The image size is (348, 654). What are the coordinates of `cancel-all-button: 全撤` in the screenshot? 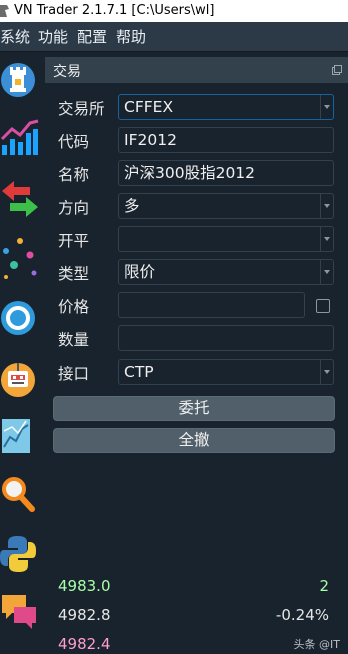 It's located at (194, 440).